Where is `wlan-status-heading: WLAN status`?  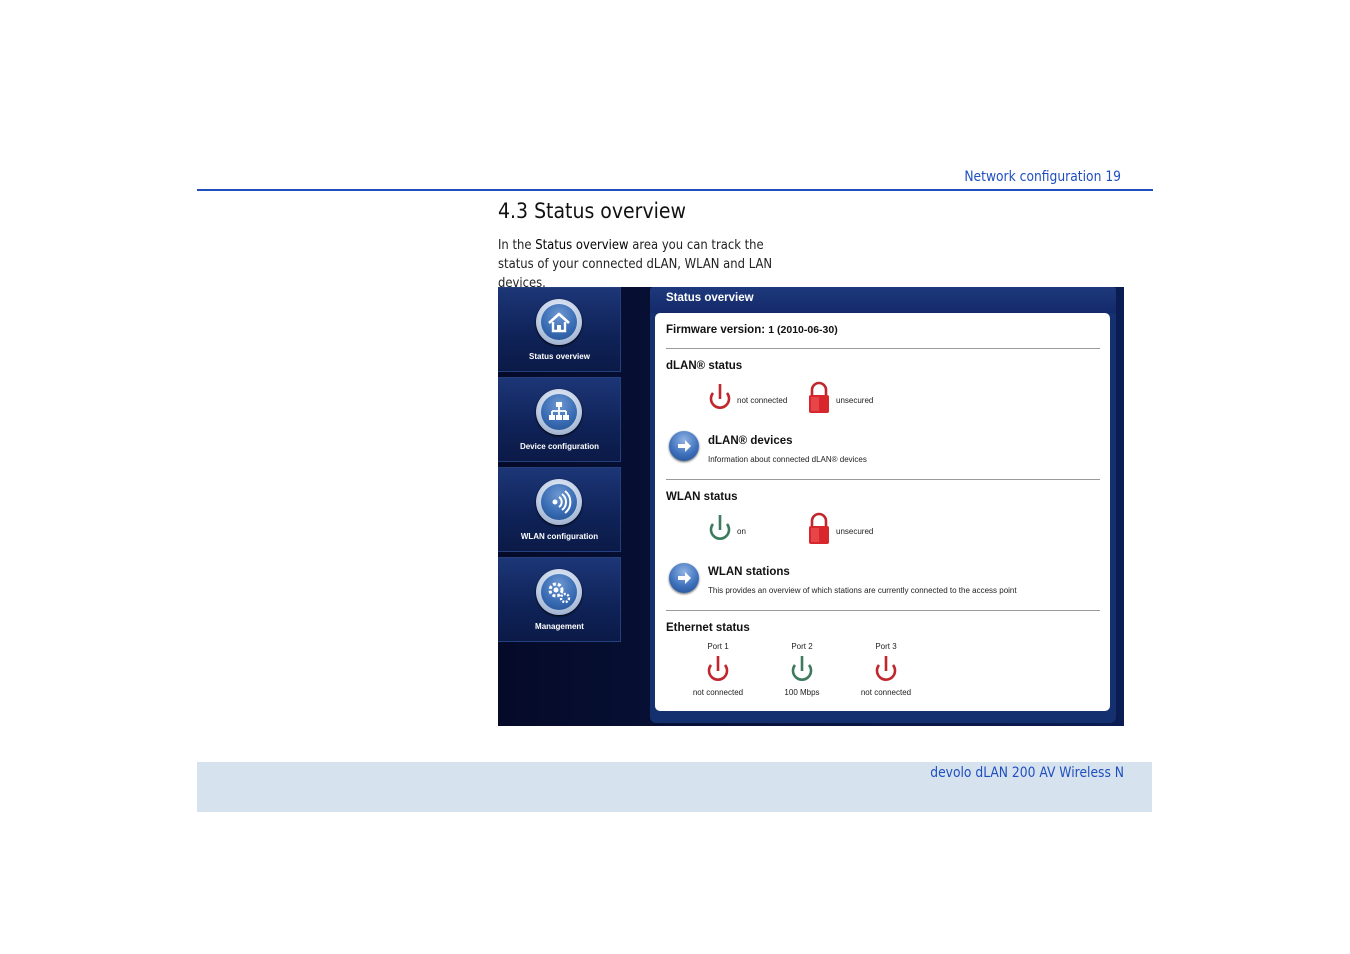 wlan-status-heading: WLAN status is located at coordinates (702, 497).